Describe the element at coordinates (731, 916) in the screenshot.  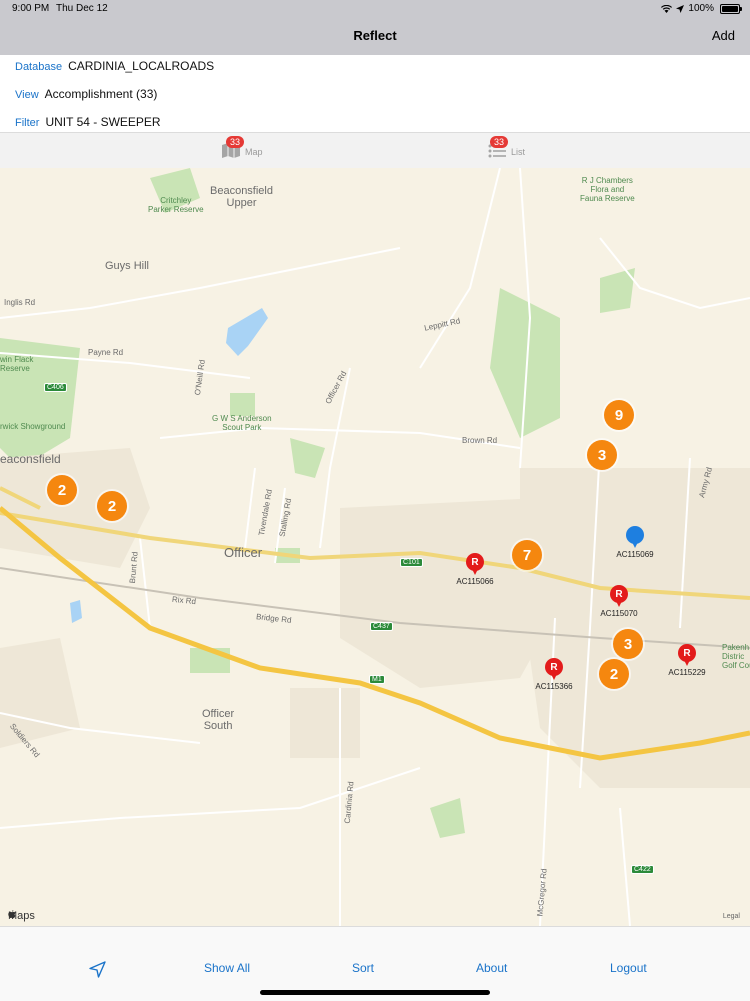
I see `legal-link: Legal` at that location.